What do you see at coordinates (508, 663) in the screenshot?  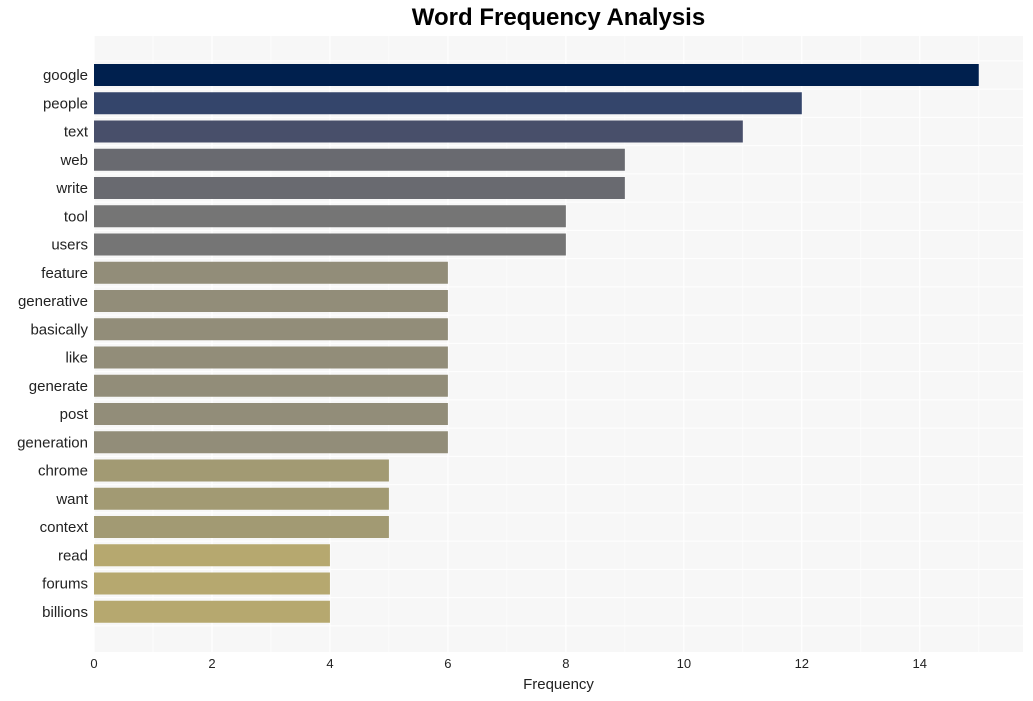 I see `x-axis-ticks: 0 2 4 6 8 10 12 14` at bounding box center [508, 663].